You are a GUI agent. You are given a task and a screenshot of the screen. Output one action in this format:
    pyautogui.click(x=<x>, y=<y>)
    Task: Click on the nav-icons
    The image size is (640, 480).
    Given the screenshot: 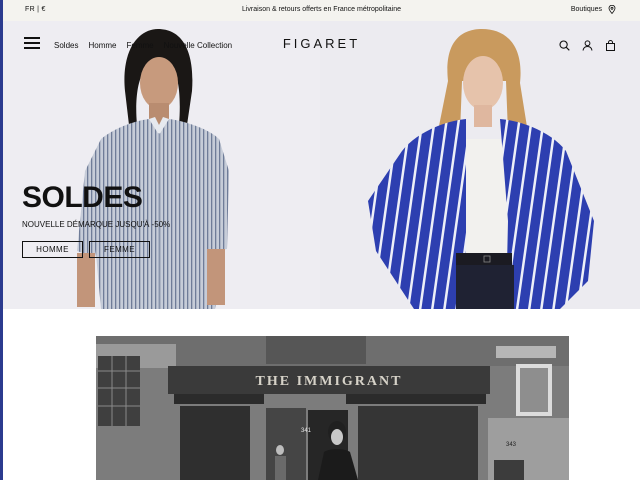 What is the action you would take?
    pyautogui.click(x=587, y=44)
    